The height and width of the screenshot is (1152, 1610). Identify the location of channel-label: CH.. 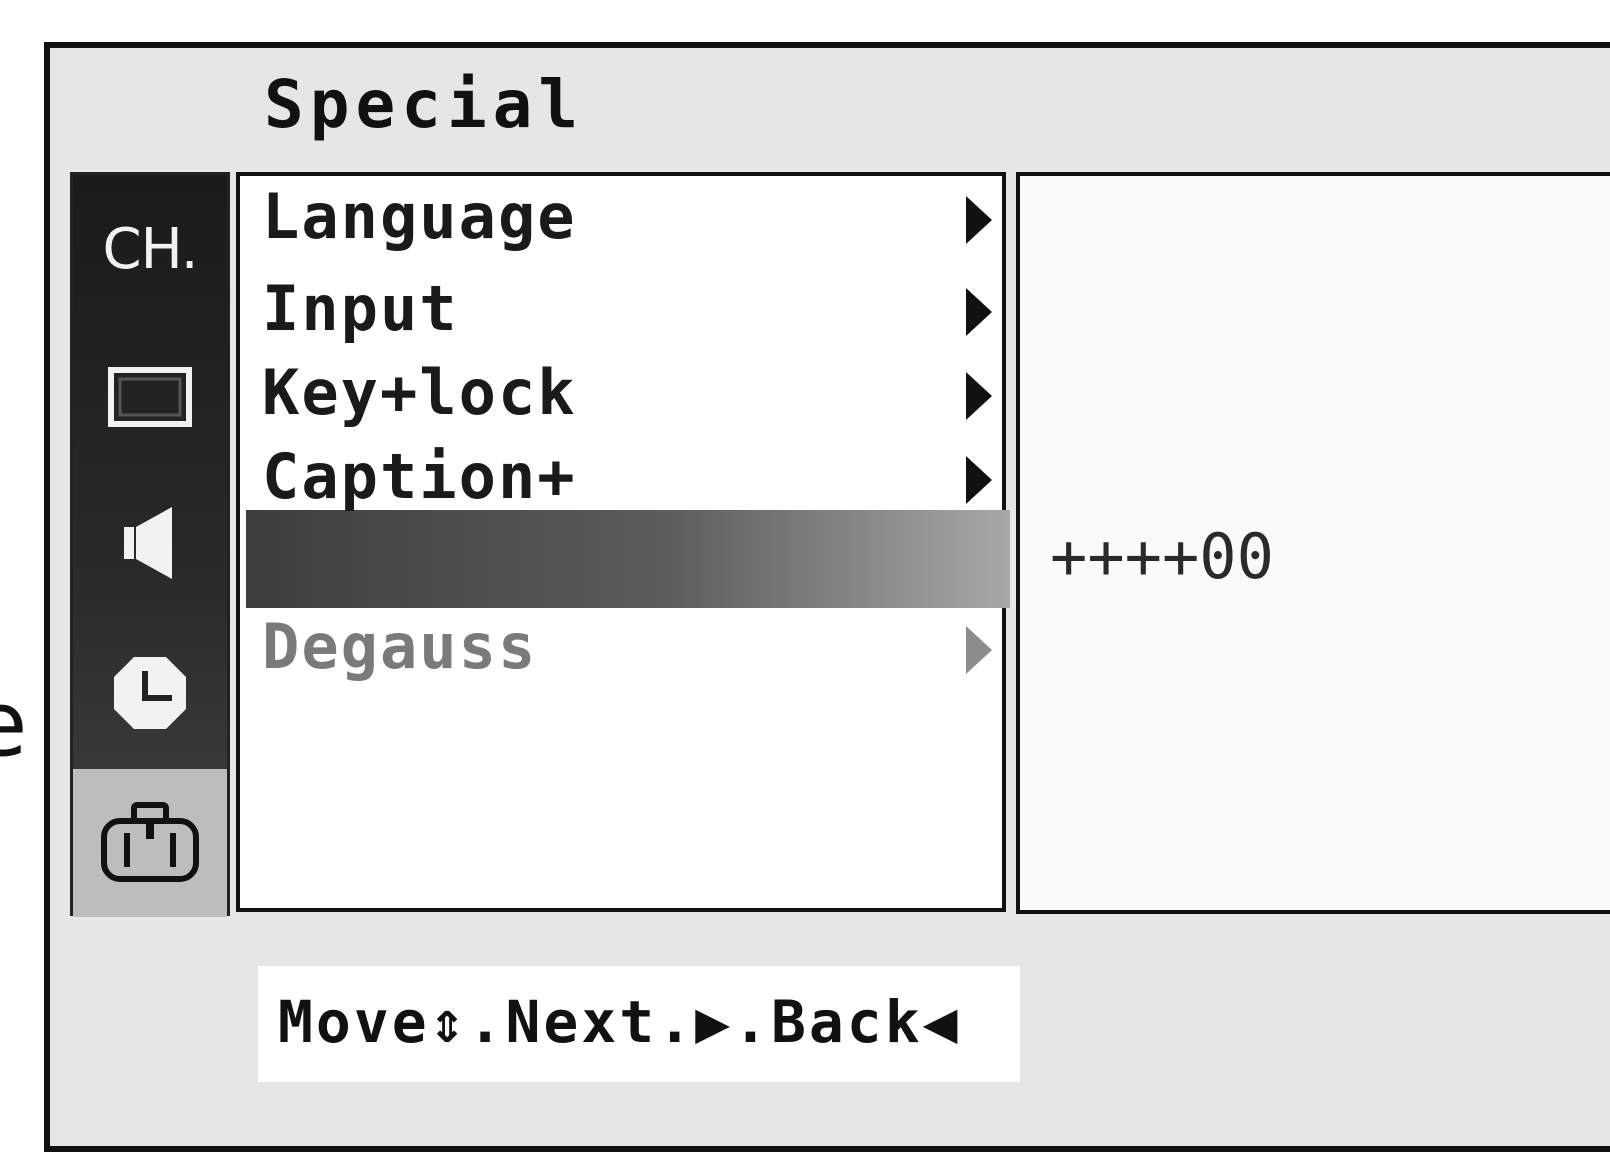
(150, 249).